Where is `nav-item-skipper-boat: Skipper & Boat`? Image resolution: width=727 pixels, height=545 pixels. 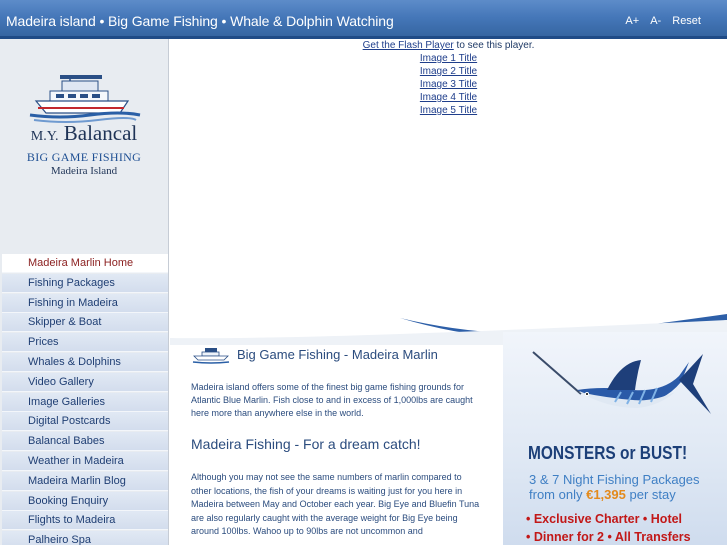
nav-item-skipper-boat: Skipper & Boat is located at coordinates (85, 323).